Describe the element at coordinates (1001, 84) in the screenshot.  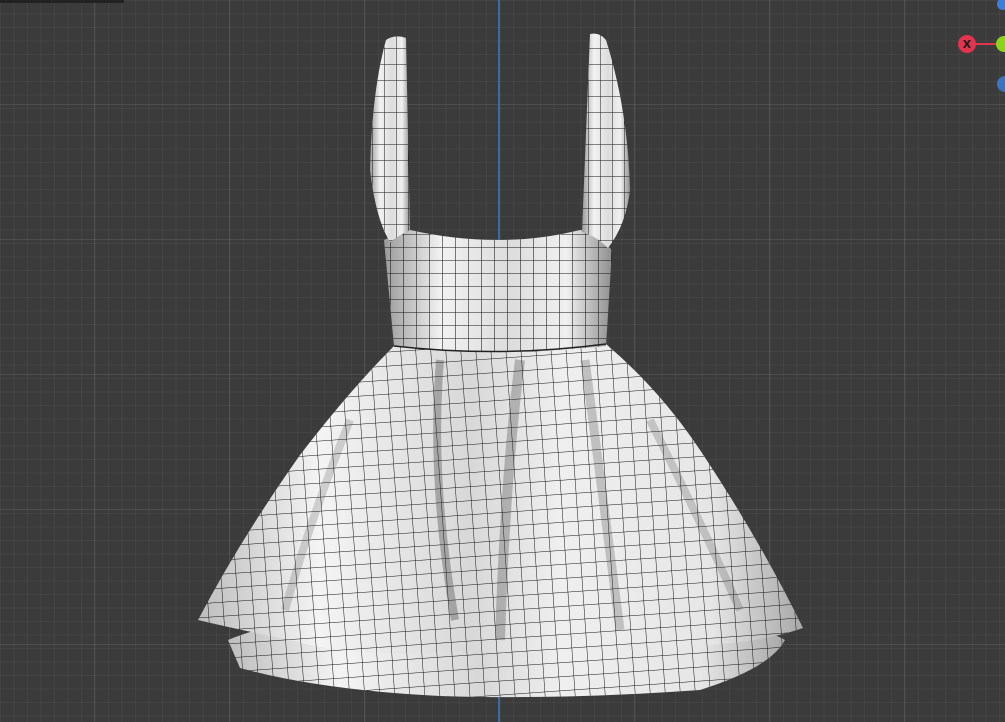
I see `negative-z-handle-icon` at that location.